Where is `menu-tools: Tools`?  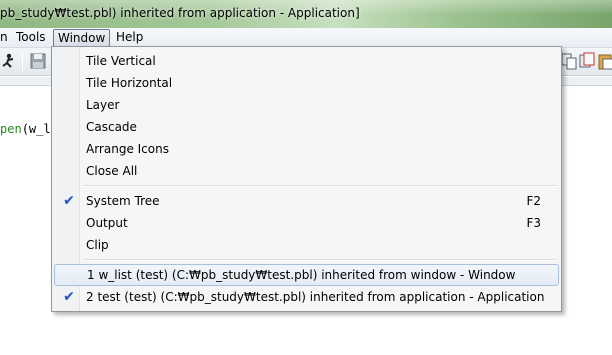
menu-tools: Tools is located at coordinates (31, 38).